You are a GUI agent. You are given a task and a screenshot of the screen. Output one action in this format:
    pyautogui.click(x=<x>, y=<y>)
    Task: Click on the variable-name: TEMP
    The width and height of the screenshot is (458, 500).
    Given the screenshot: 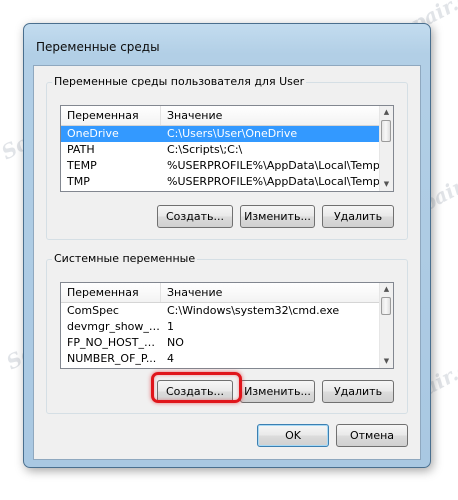 What is the action you would take?
    pyautogui.click(x=82, y=165)
    